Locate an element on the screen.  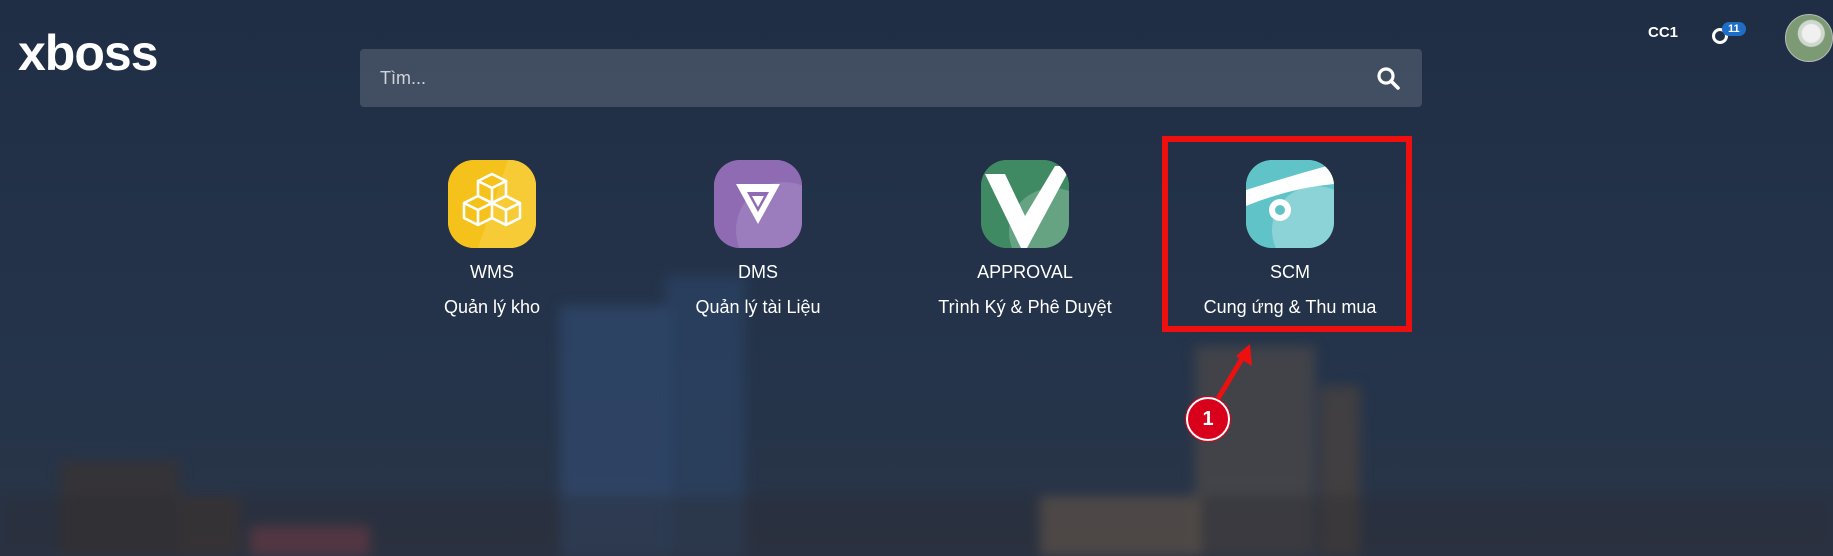
user-avatar is located at coordinates (1809, 38).